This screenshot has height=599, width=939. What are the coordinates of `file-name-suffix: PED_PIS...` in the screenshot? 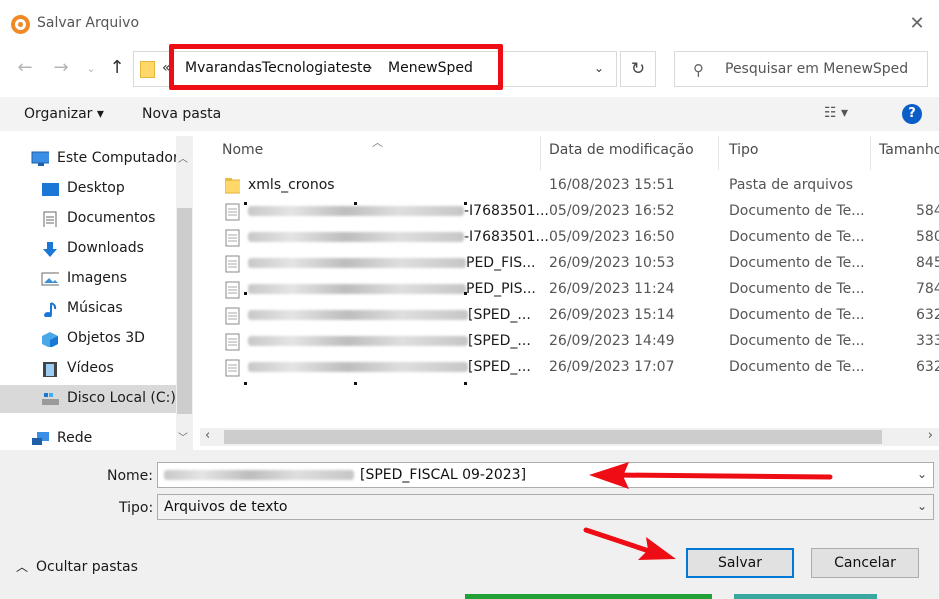 It's located at (501, 289).